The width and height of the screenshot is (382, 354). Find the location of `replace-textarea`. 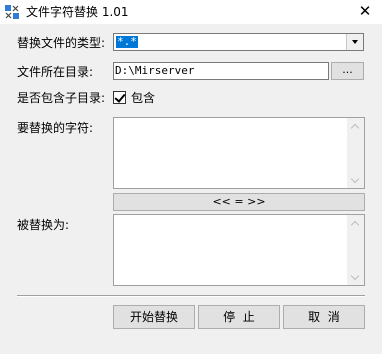

replace-textarea is located at coordinates (239, 250).